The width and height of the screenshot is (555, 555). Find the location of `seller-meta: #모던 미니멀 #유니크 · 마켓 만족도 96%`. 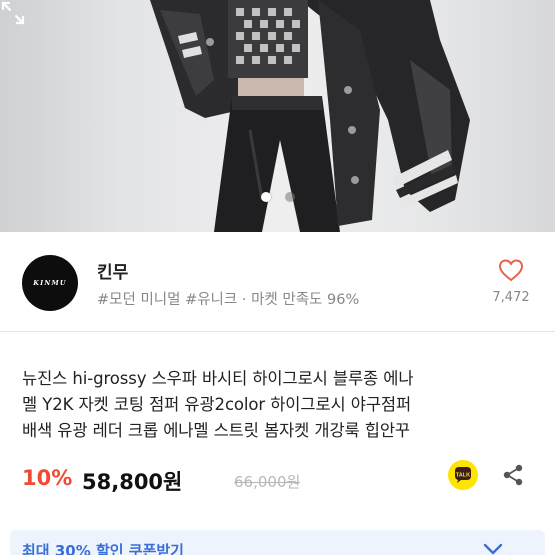

seller-meta: #모던 미니멀 #유니크 · 마켓 만족도 96% is located at coordinates (228, 298).